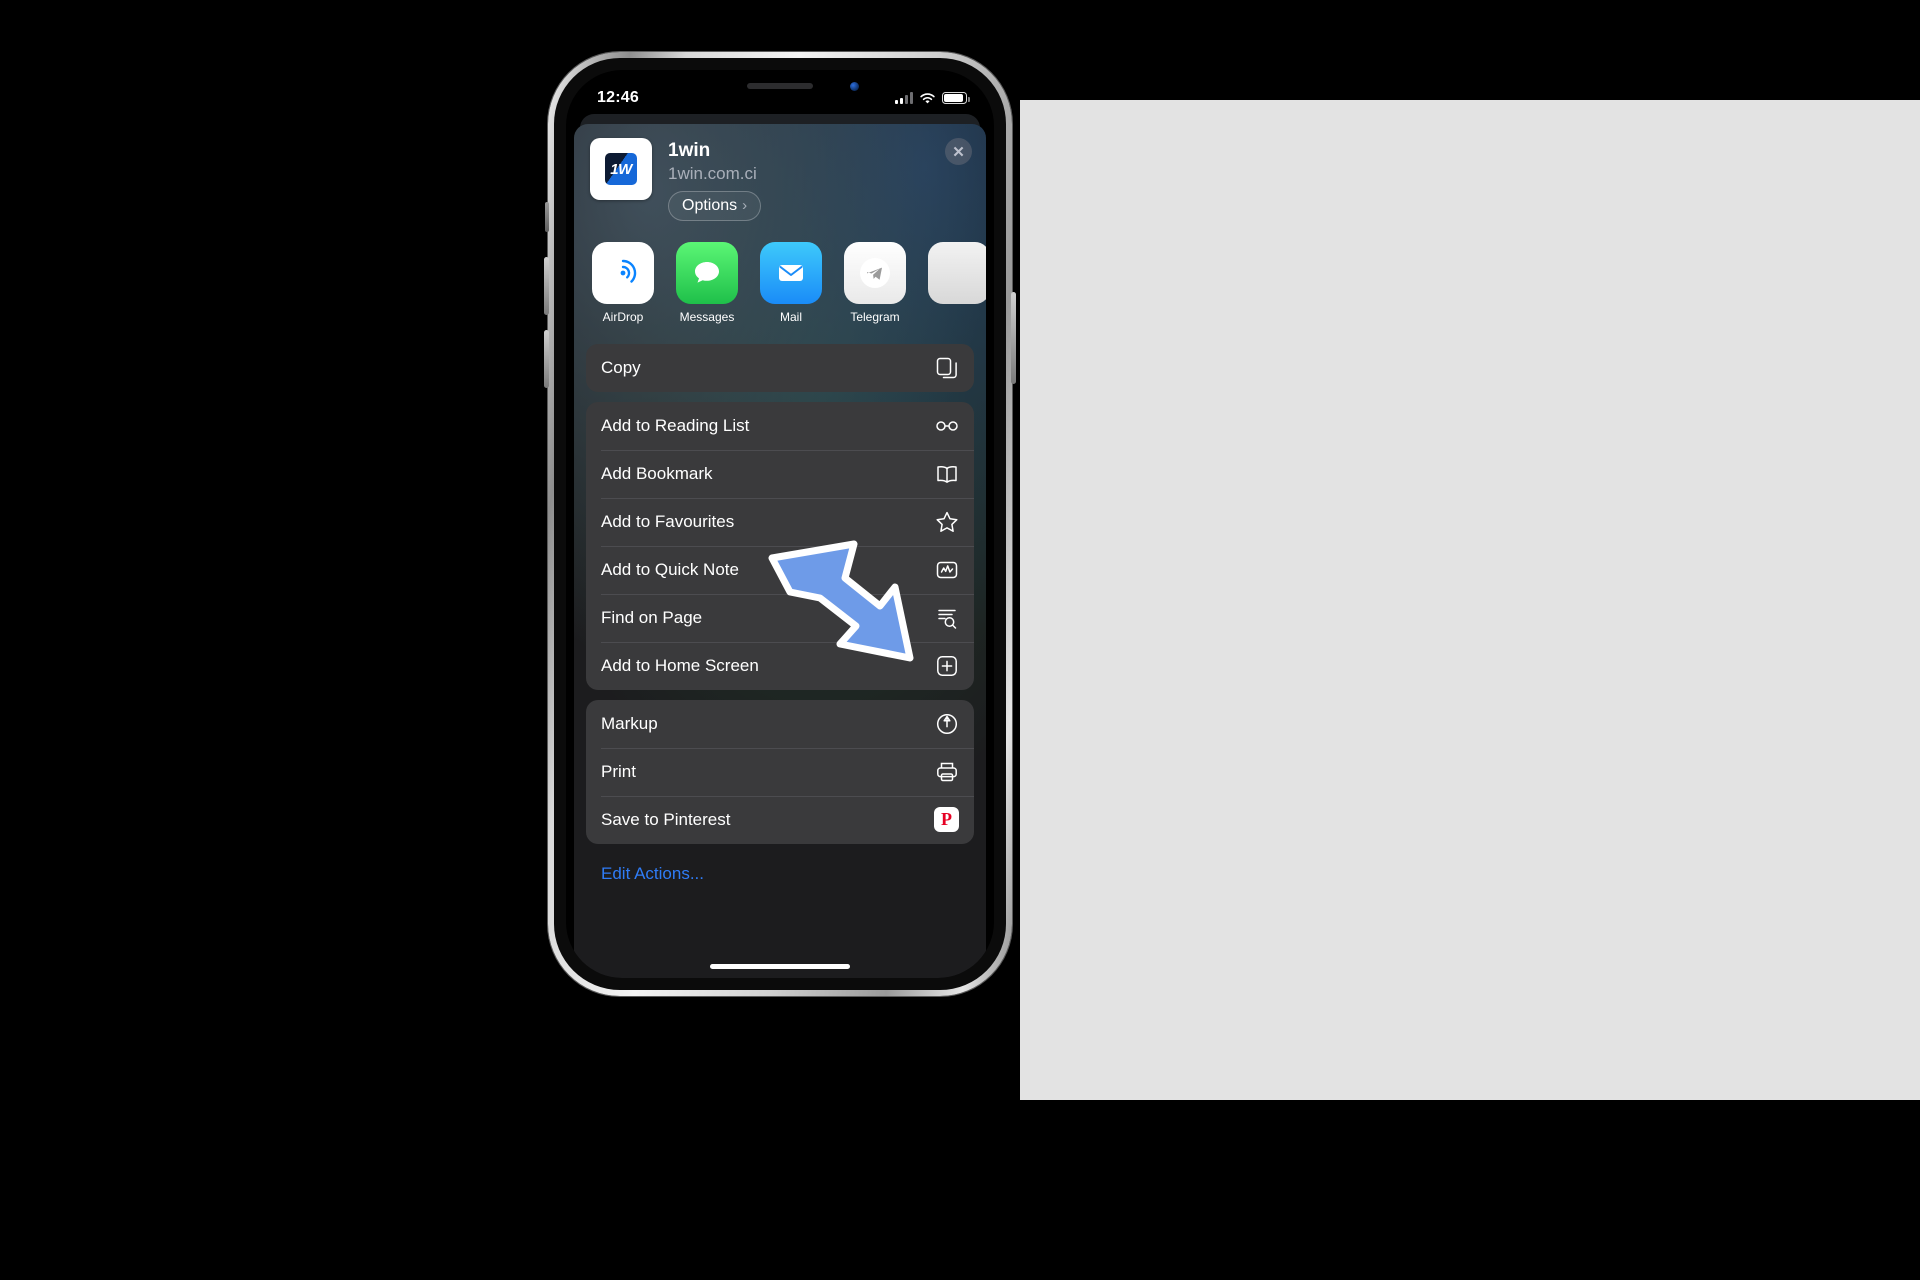 Image resolution: width=1920 pixels, height=1280 pixels. Describe the element at coordinates (947, 772) in the screenshot. I see `printer-icon` at that location.